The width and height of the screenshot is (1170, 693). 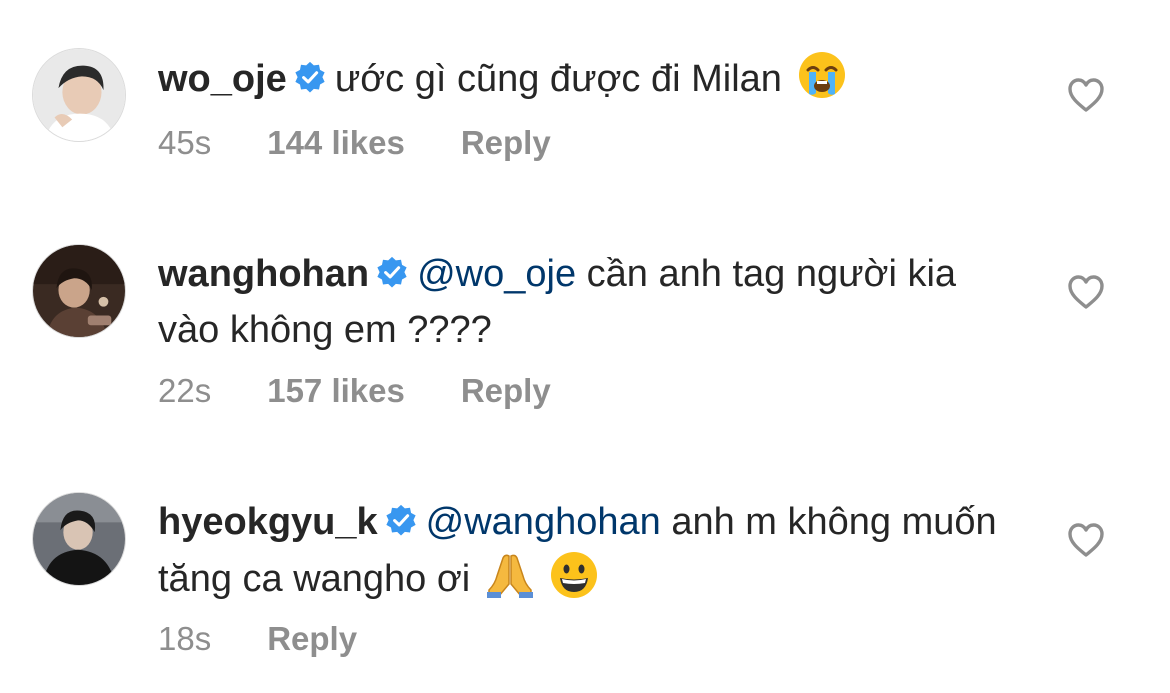 What do you see at coordinates (185, 638) in the screenshot?
I see `comment-time: 18s` at bounding box center [185, 638].